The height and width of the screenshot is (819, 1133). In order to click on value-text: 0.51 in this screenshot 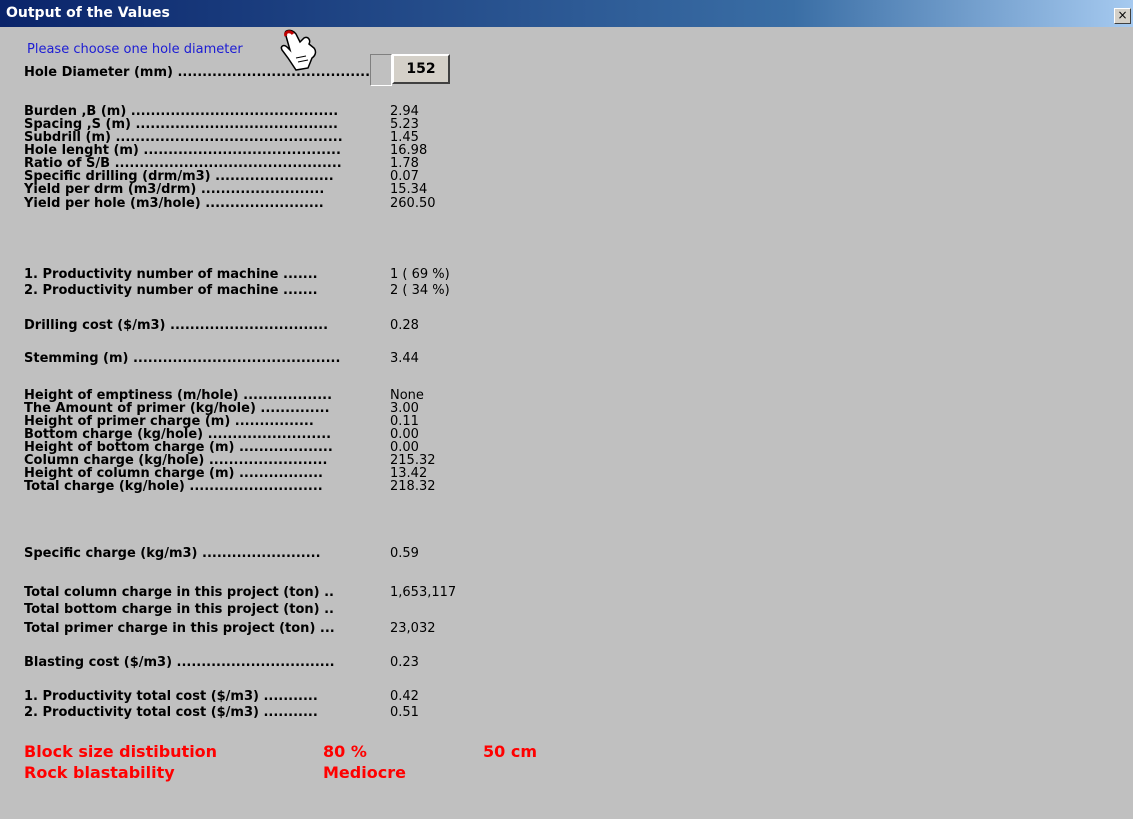, I will do `click(404, 712)`.